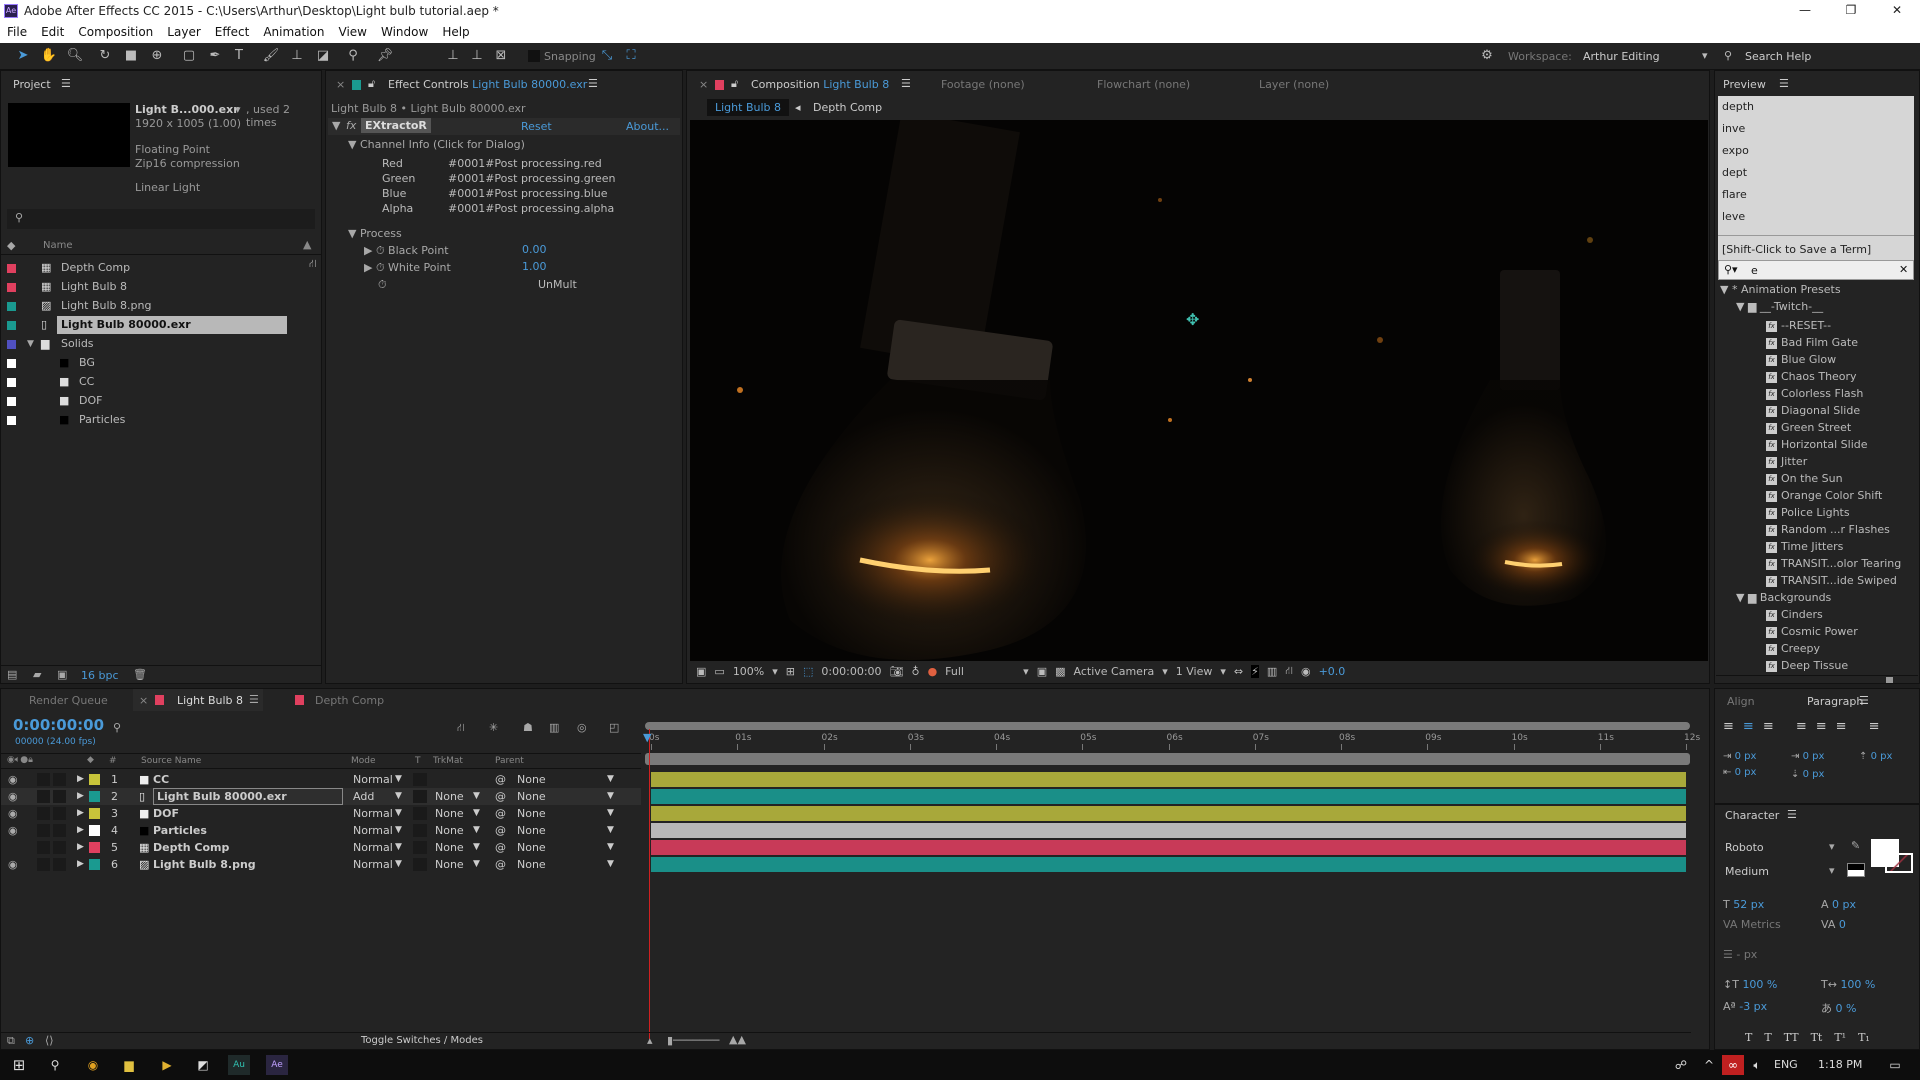  Describe the element at coordinates (1808, 427) in the screenshot. I see `preset-item: fx Green Street` at that location.